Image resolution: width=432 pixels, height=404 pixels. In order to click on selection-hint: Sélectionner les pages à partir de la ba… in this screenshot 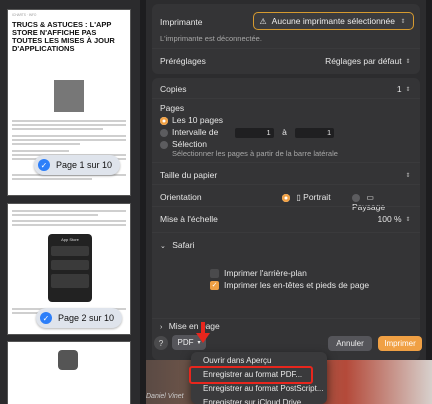, I will do `click(255, 153)`.